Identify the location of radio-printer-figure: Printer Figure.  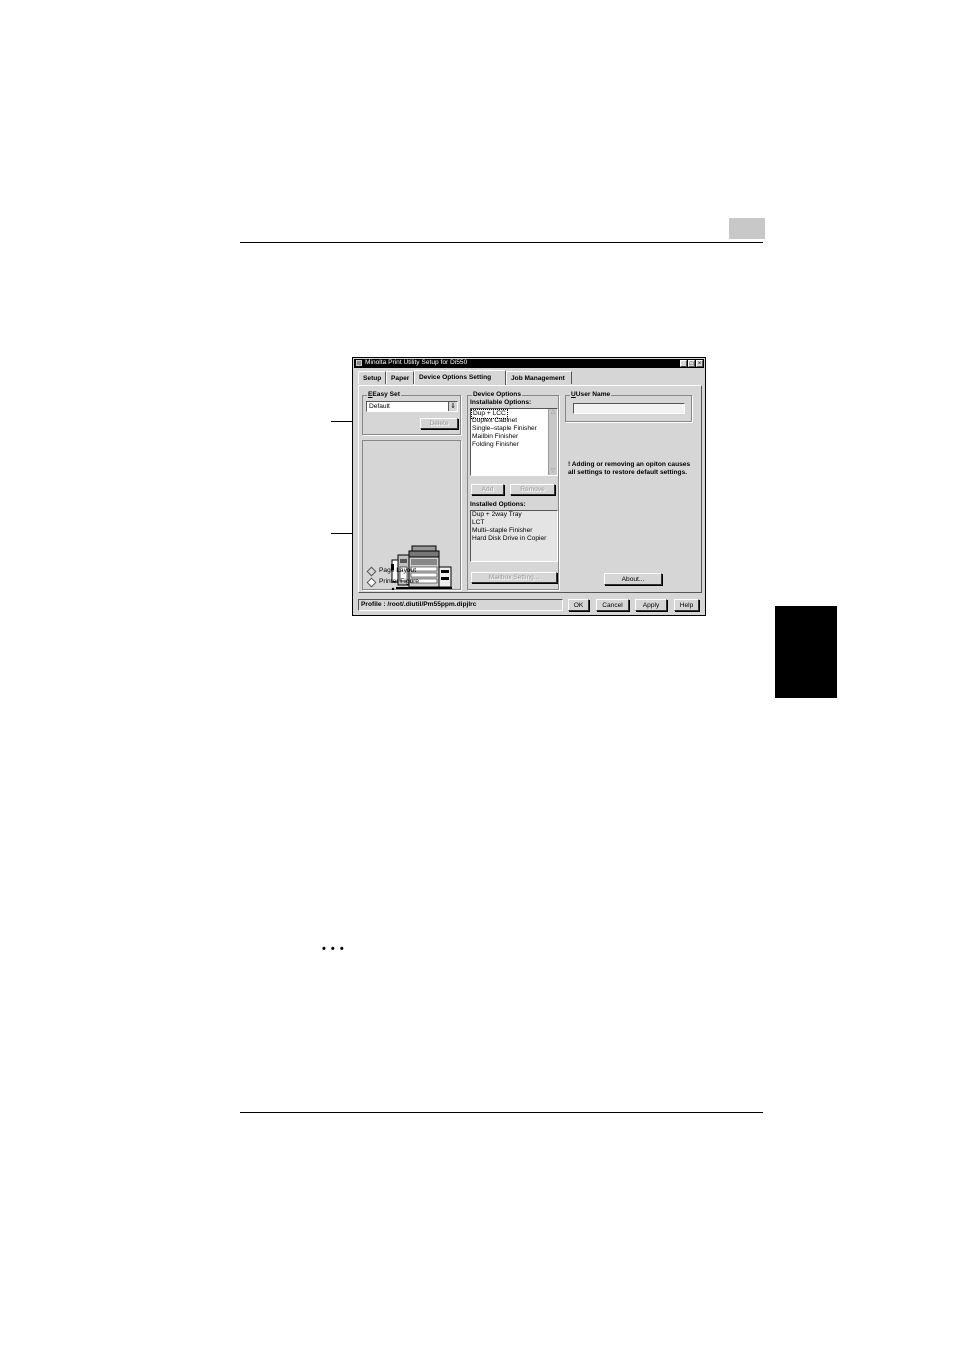
(392, 582).